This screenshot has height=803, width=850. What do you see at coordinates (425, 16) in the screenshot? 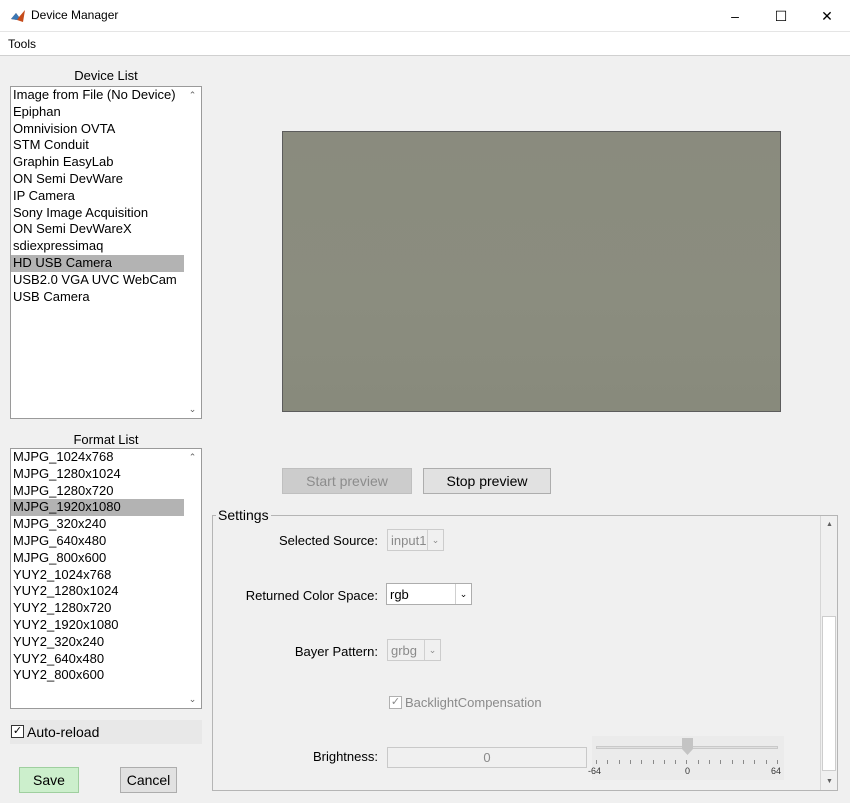
I see `title-bar: Device Manager – ☐ ✕` at bounding box center [425, 16].